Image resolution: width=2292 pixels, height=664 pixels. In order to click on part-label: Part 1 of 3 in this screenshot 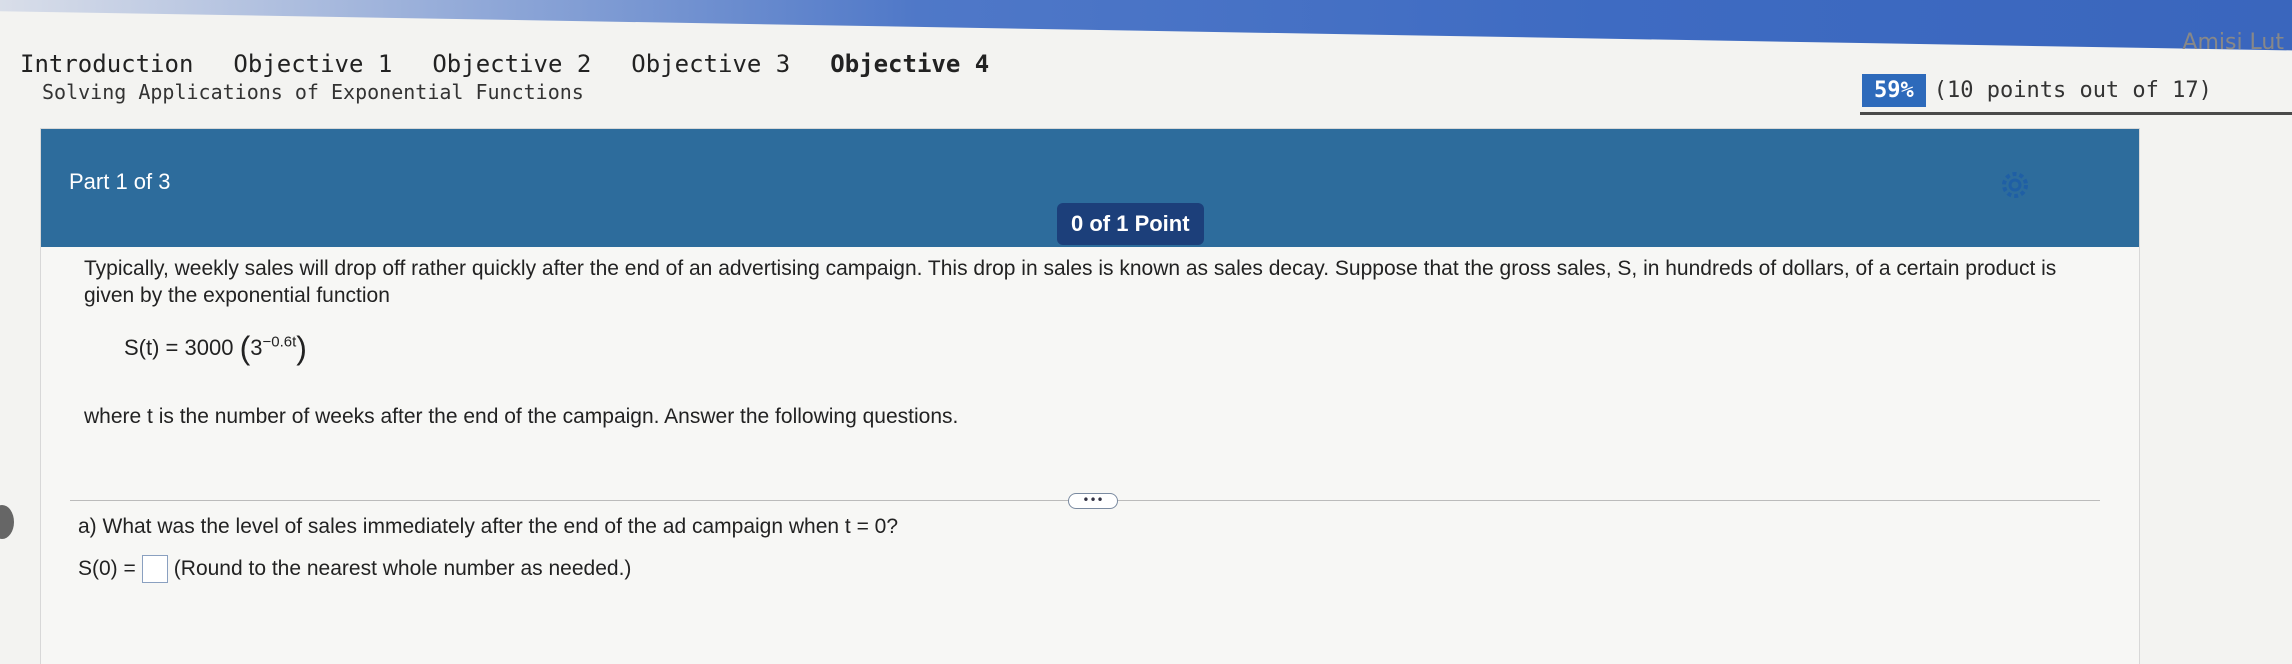, I will do `click(120, 181)`.